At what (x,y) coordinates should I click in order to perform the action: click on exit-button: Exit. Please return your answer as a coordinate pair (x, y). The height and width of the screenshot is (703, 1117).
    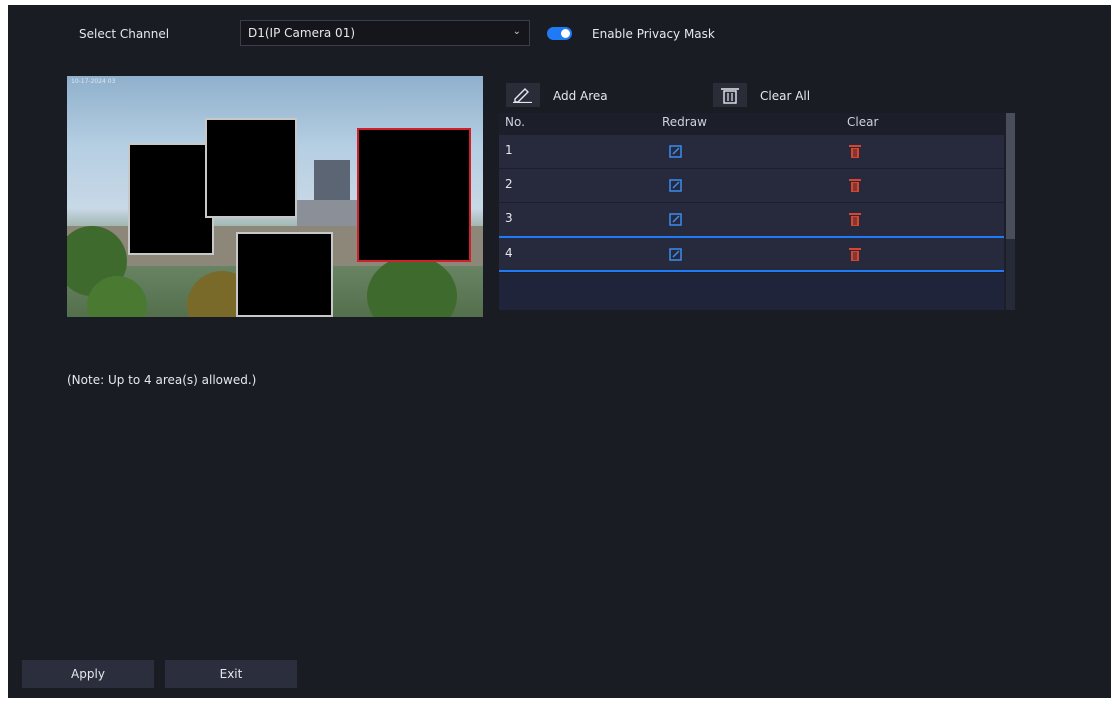
    Looking at the image, I should click on (231, 674).